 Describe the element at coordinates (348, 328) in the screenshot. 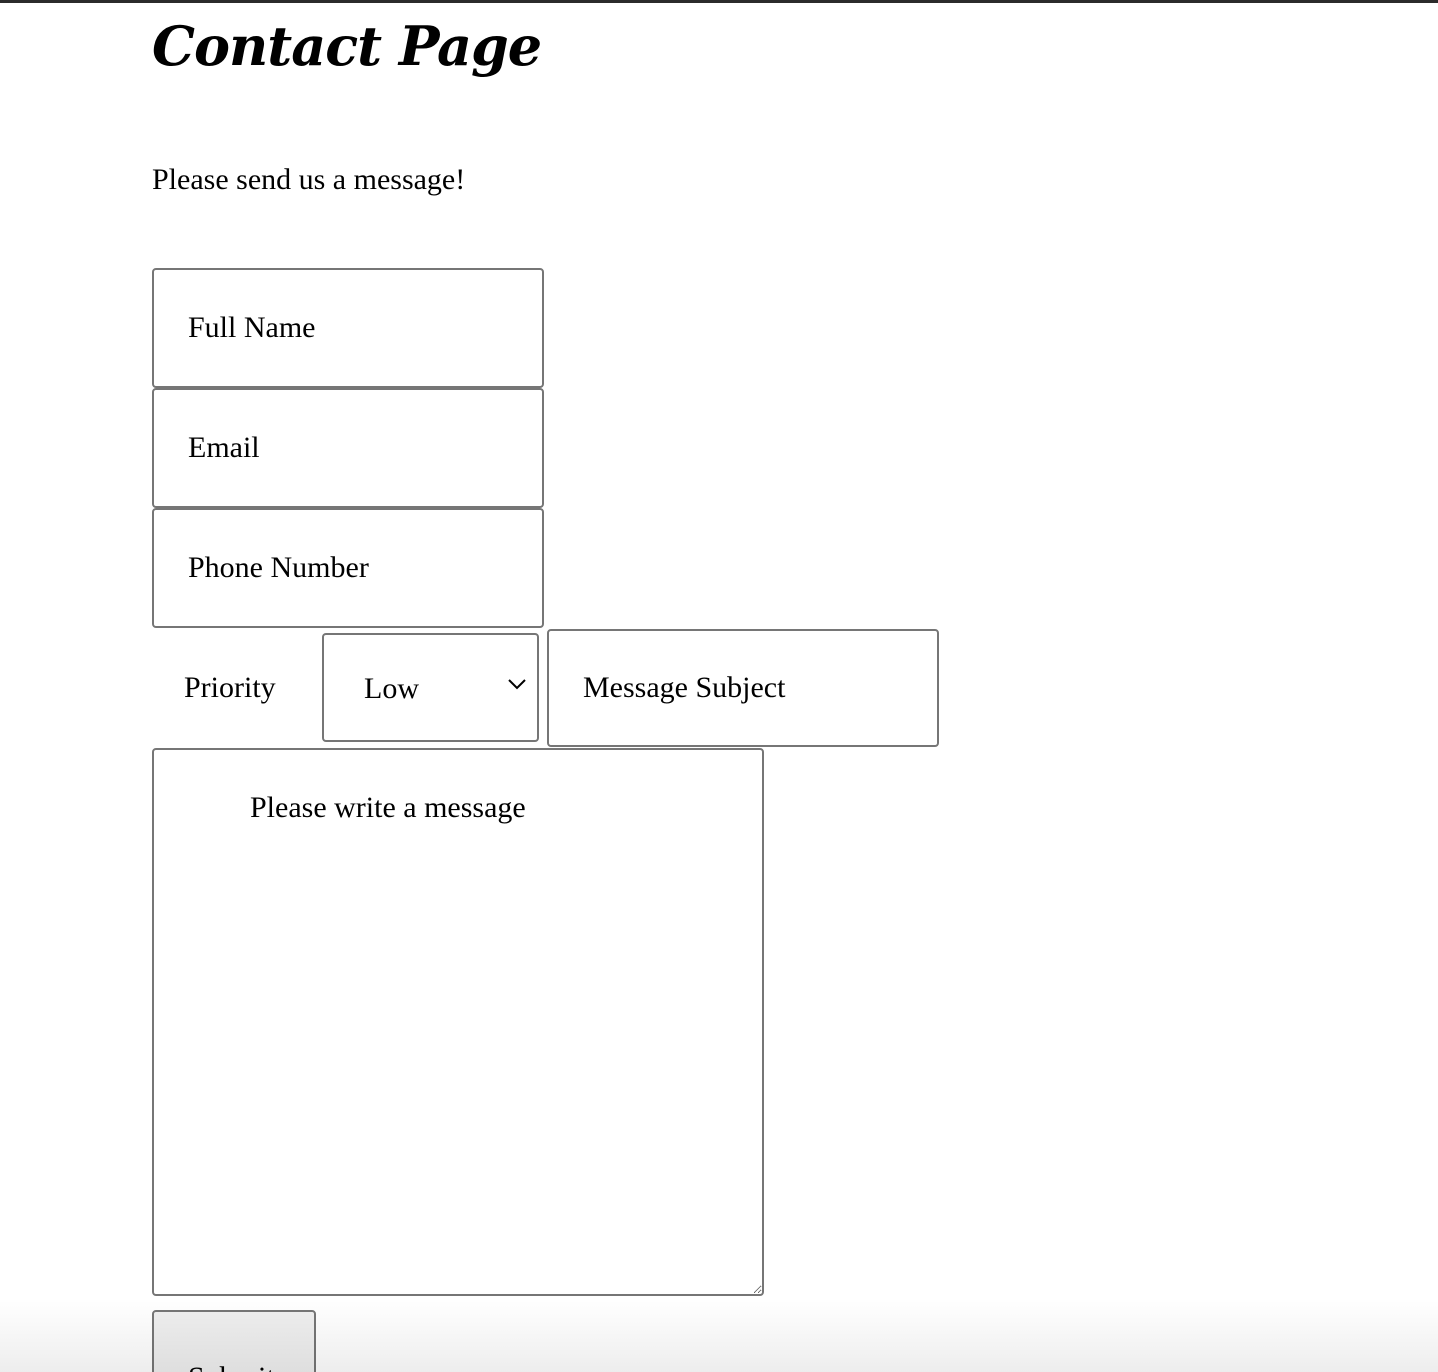

I see `full-name-input` at that location.